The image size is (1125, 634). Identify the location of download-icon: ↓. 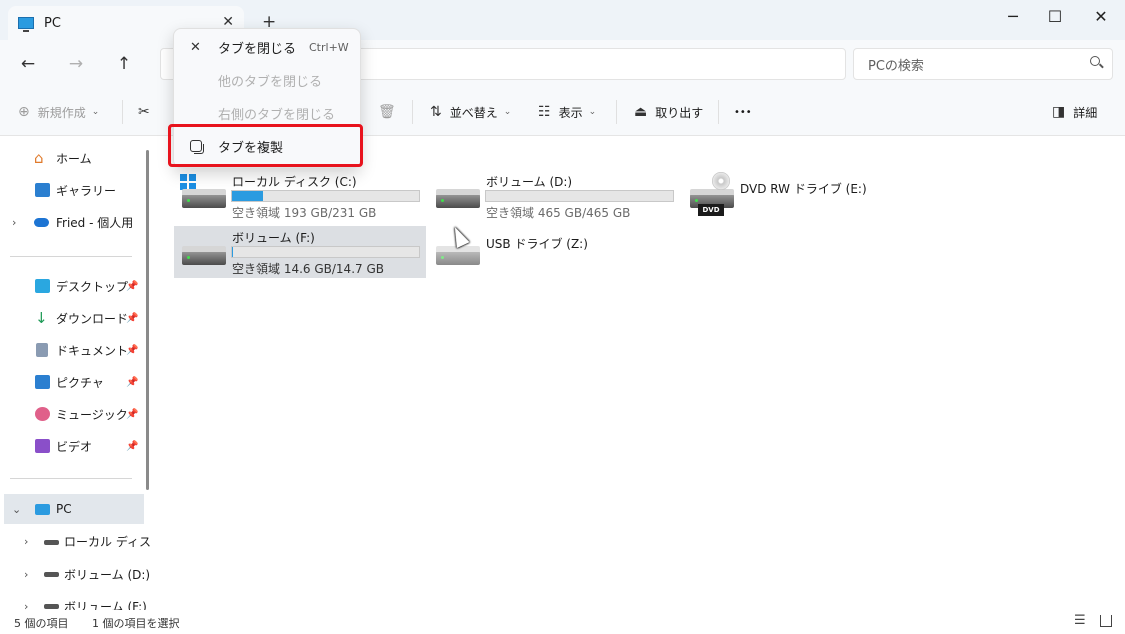
(41, 318).